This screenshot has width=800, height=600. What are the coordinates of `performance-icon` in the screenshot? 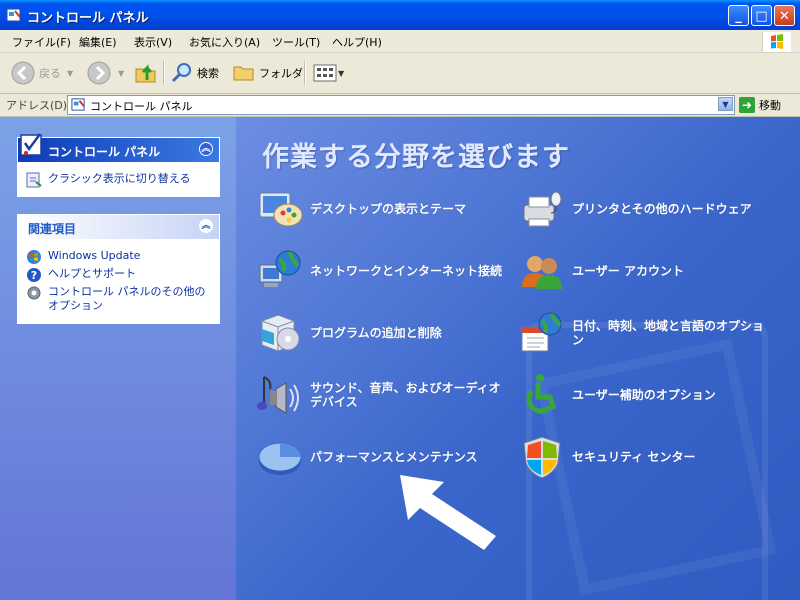 It's located at (280, 458).